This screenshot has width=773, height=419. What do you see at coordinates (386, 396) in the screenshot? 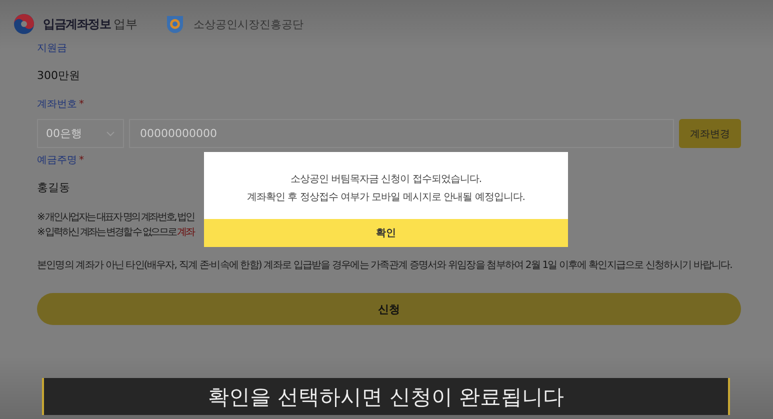
I see `subtitle-caption: 확인을 선택하시면 신청이 완료됩니다` at bounding box center [386, 396].